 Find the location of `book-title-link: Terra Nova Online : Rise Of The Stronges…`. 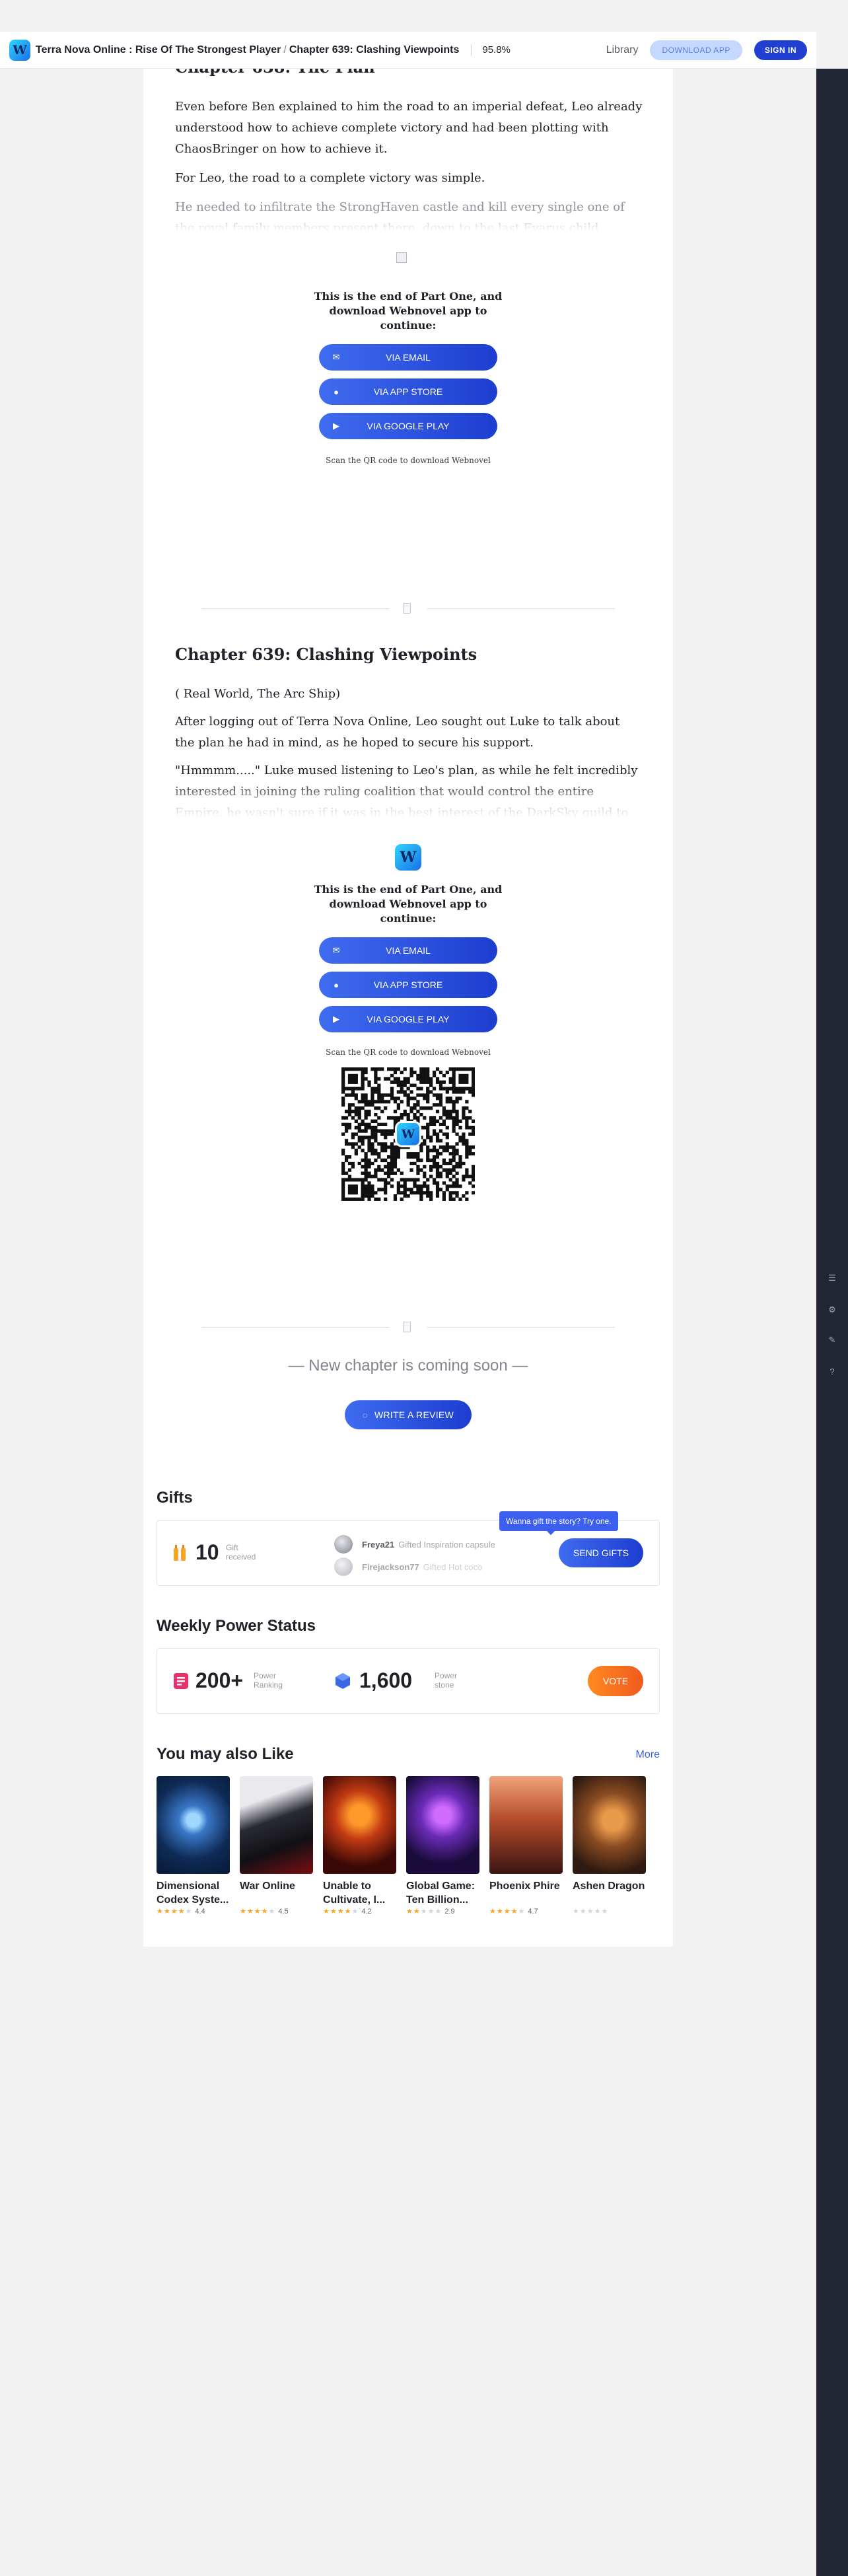

book-title-link: Terra Nova Online : Rise Of The Stronges… is located at coordinates (158, 50).